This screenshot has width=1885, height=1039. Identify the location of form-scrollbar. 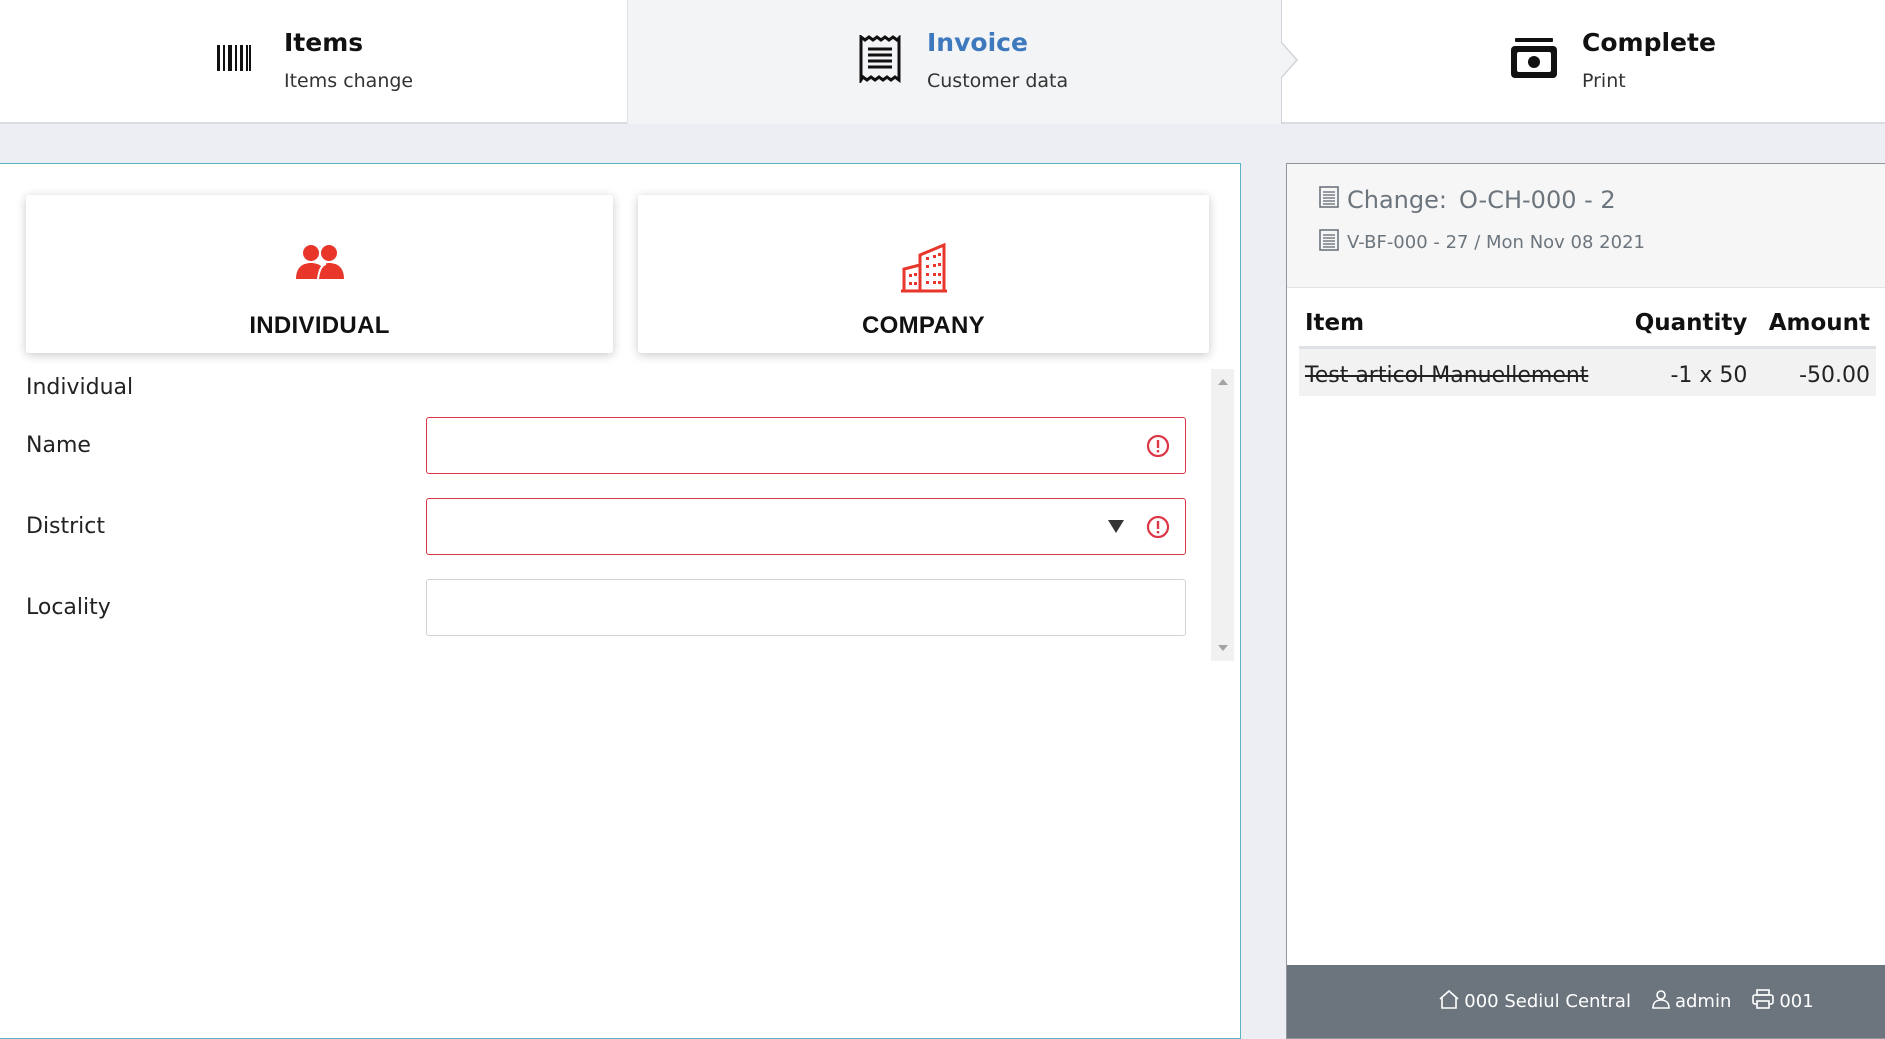
(1222, 515).